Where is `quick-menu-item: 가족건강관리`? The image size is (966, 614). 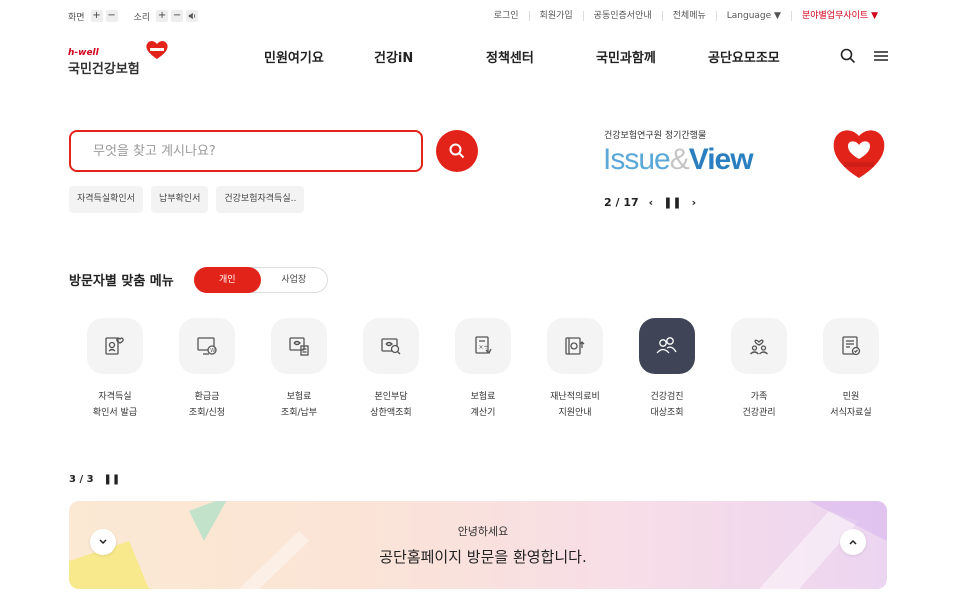 quick-menu-item: 가족건강관리 is located at coordinates (759, 369).